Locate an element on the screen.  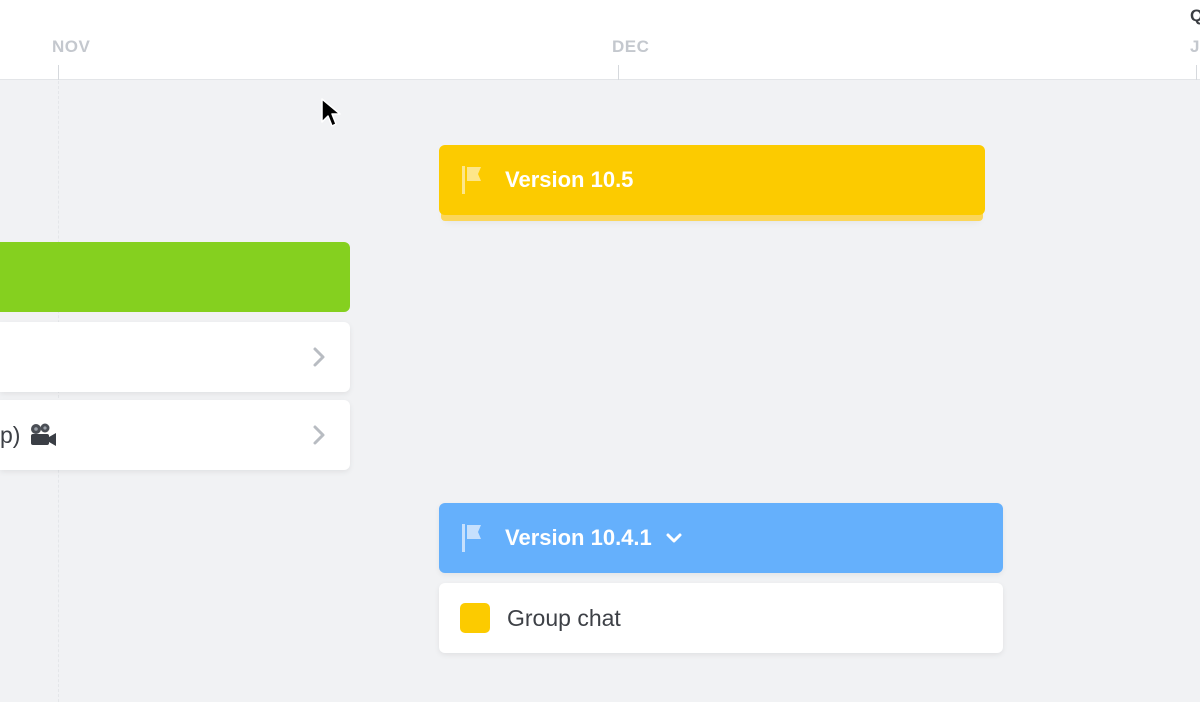
movie-camera-icon is located at coordinates (44, 434).